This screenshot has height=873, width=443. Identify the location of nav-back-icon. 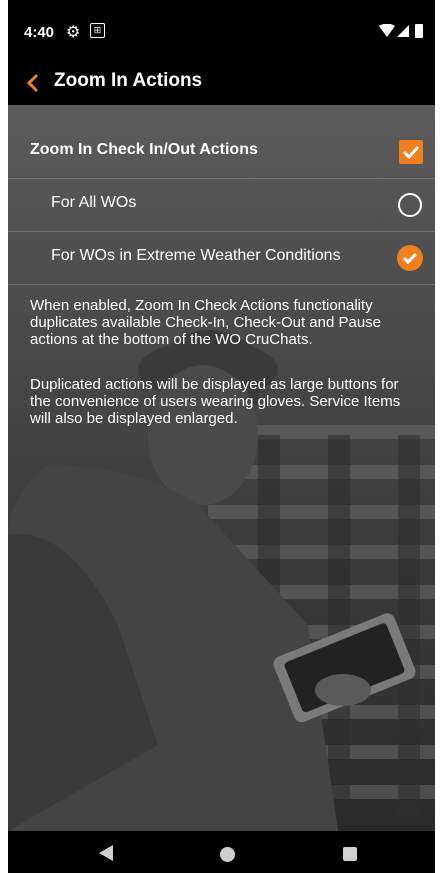
(106, 853).